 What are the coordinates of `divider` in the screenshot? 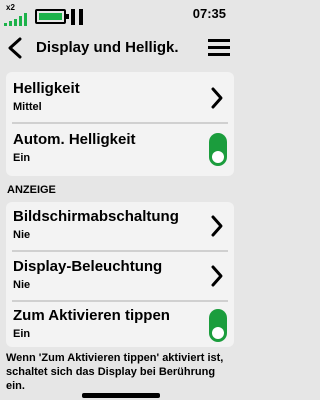 It's located at (120, 123).